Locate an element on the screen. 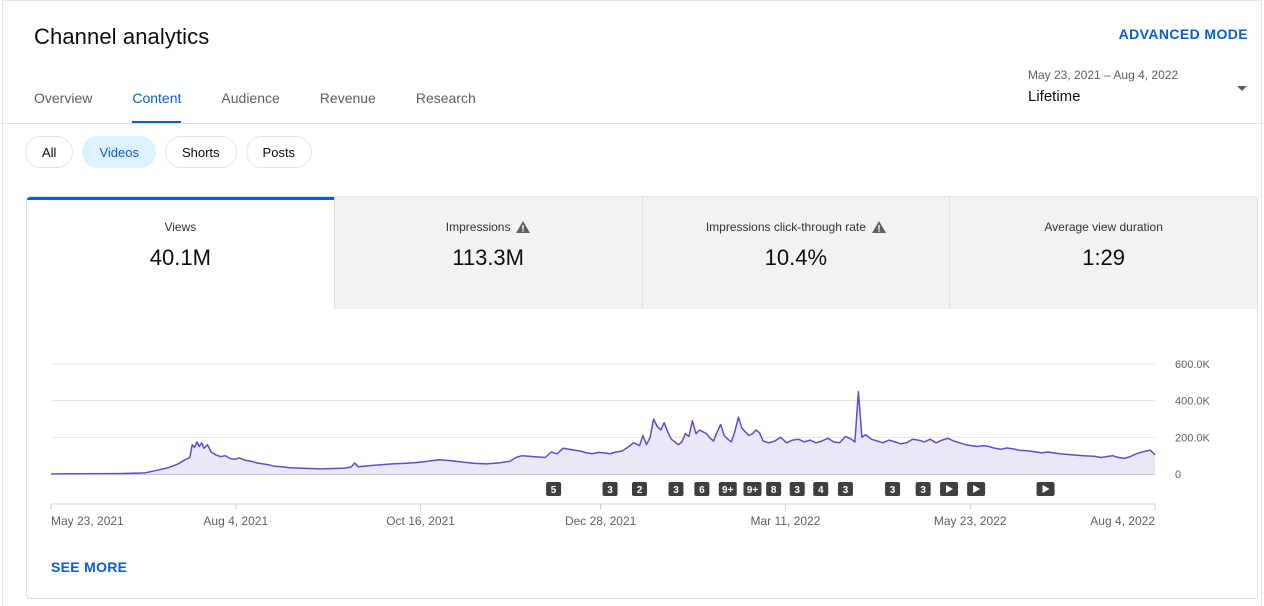  date-range-label: Lifetime is located at coordinates (1054, 96).